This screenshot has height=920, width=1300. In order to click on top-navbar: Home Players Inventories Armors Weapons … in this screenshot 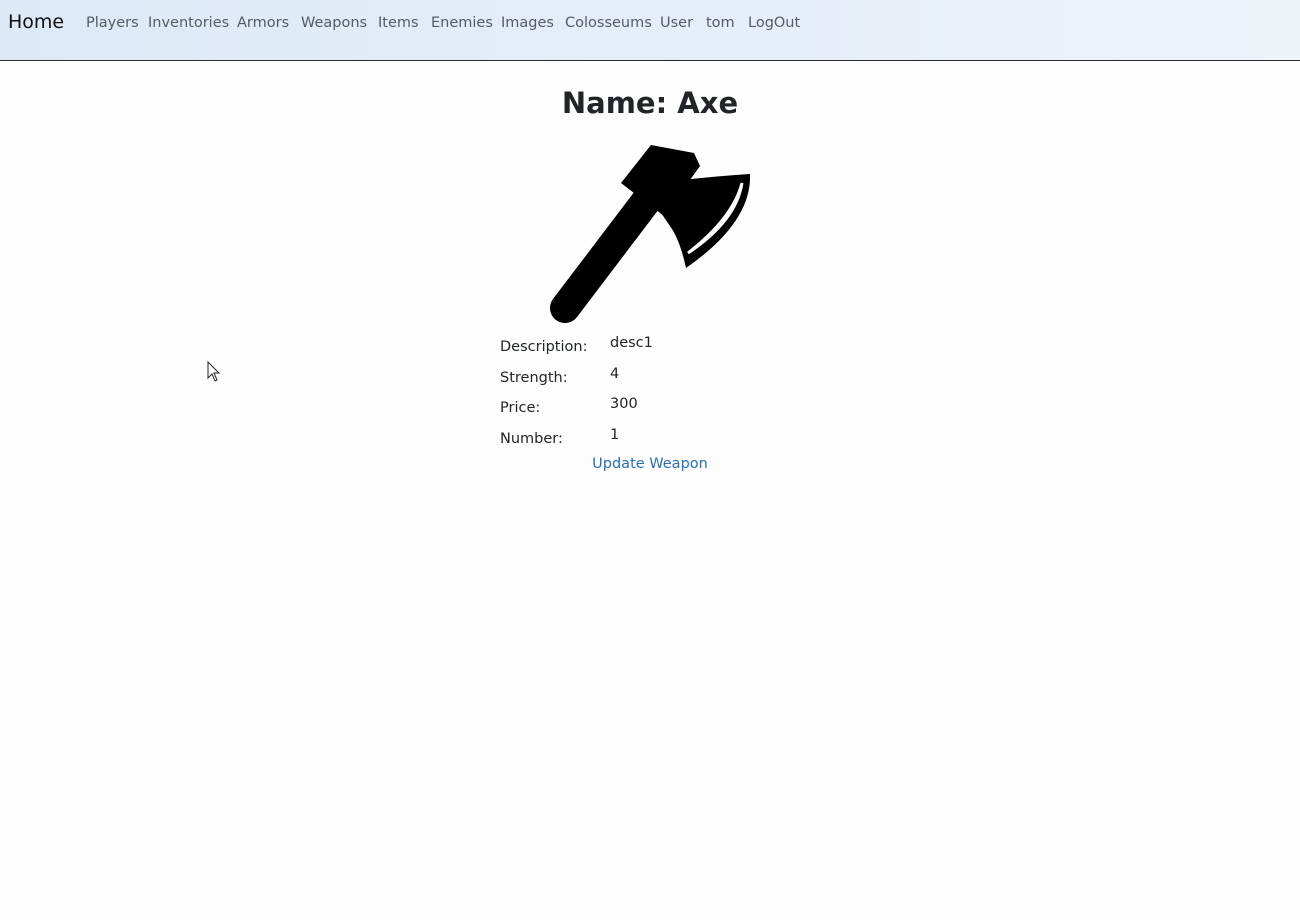, I will do `click(650, 30)`.